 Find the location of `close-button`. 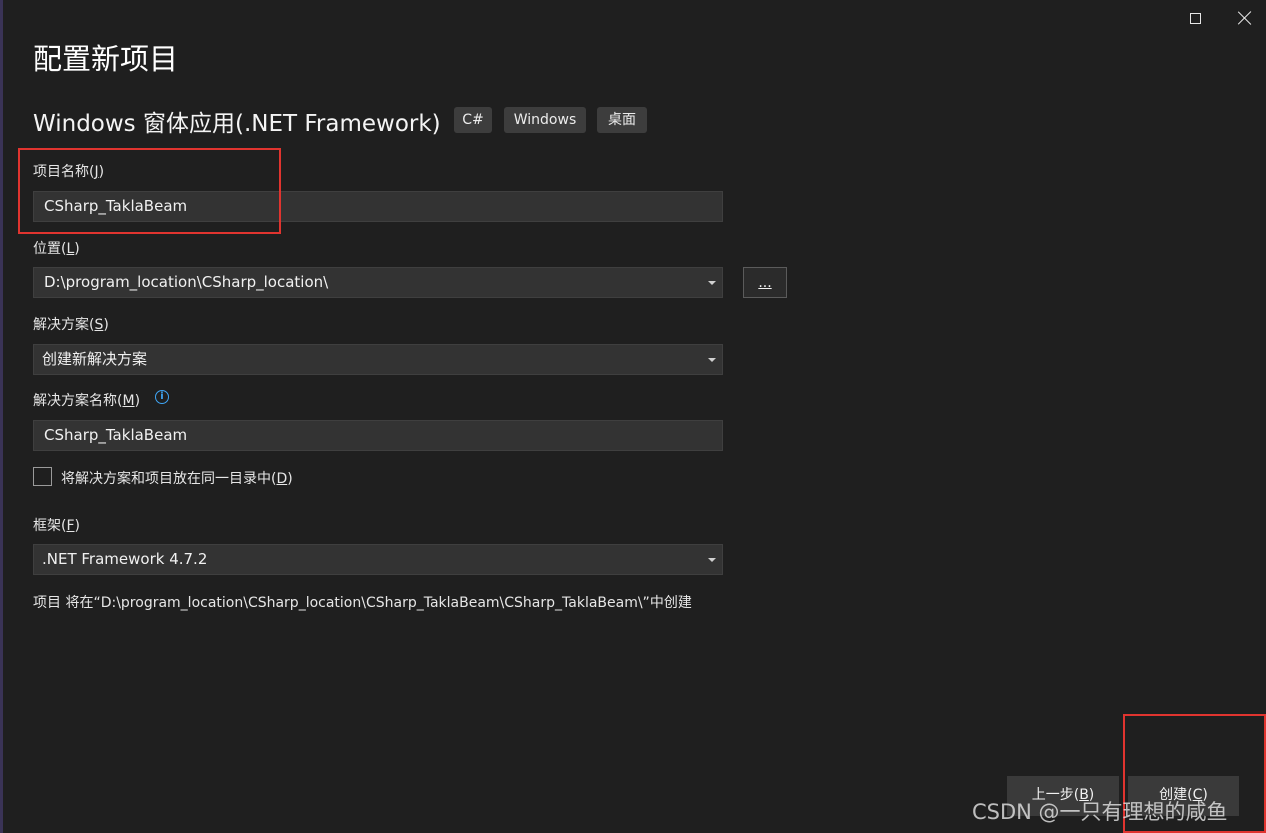

close-button is located at coordinates (1245, 18).